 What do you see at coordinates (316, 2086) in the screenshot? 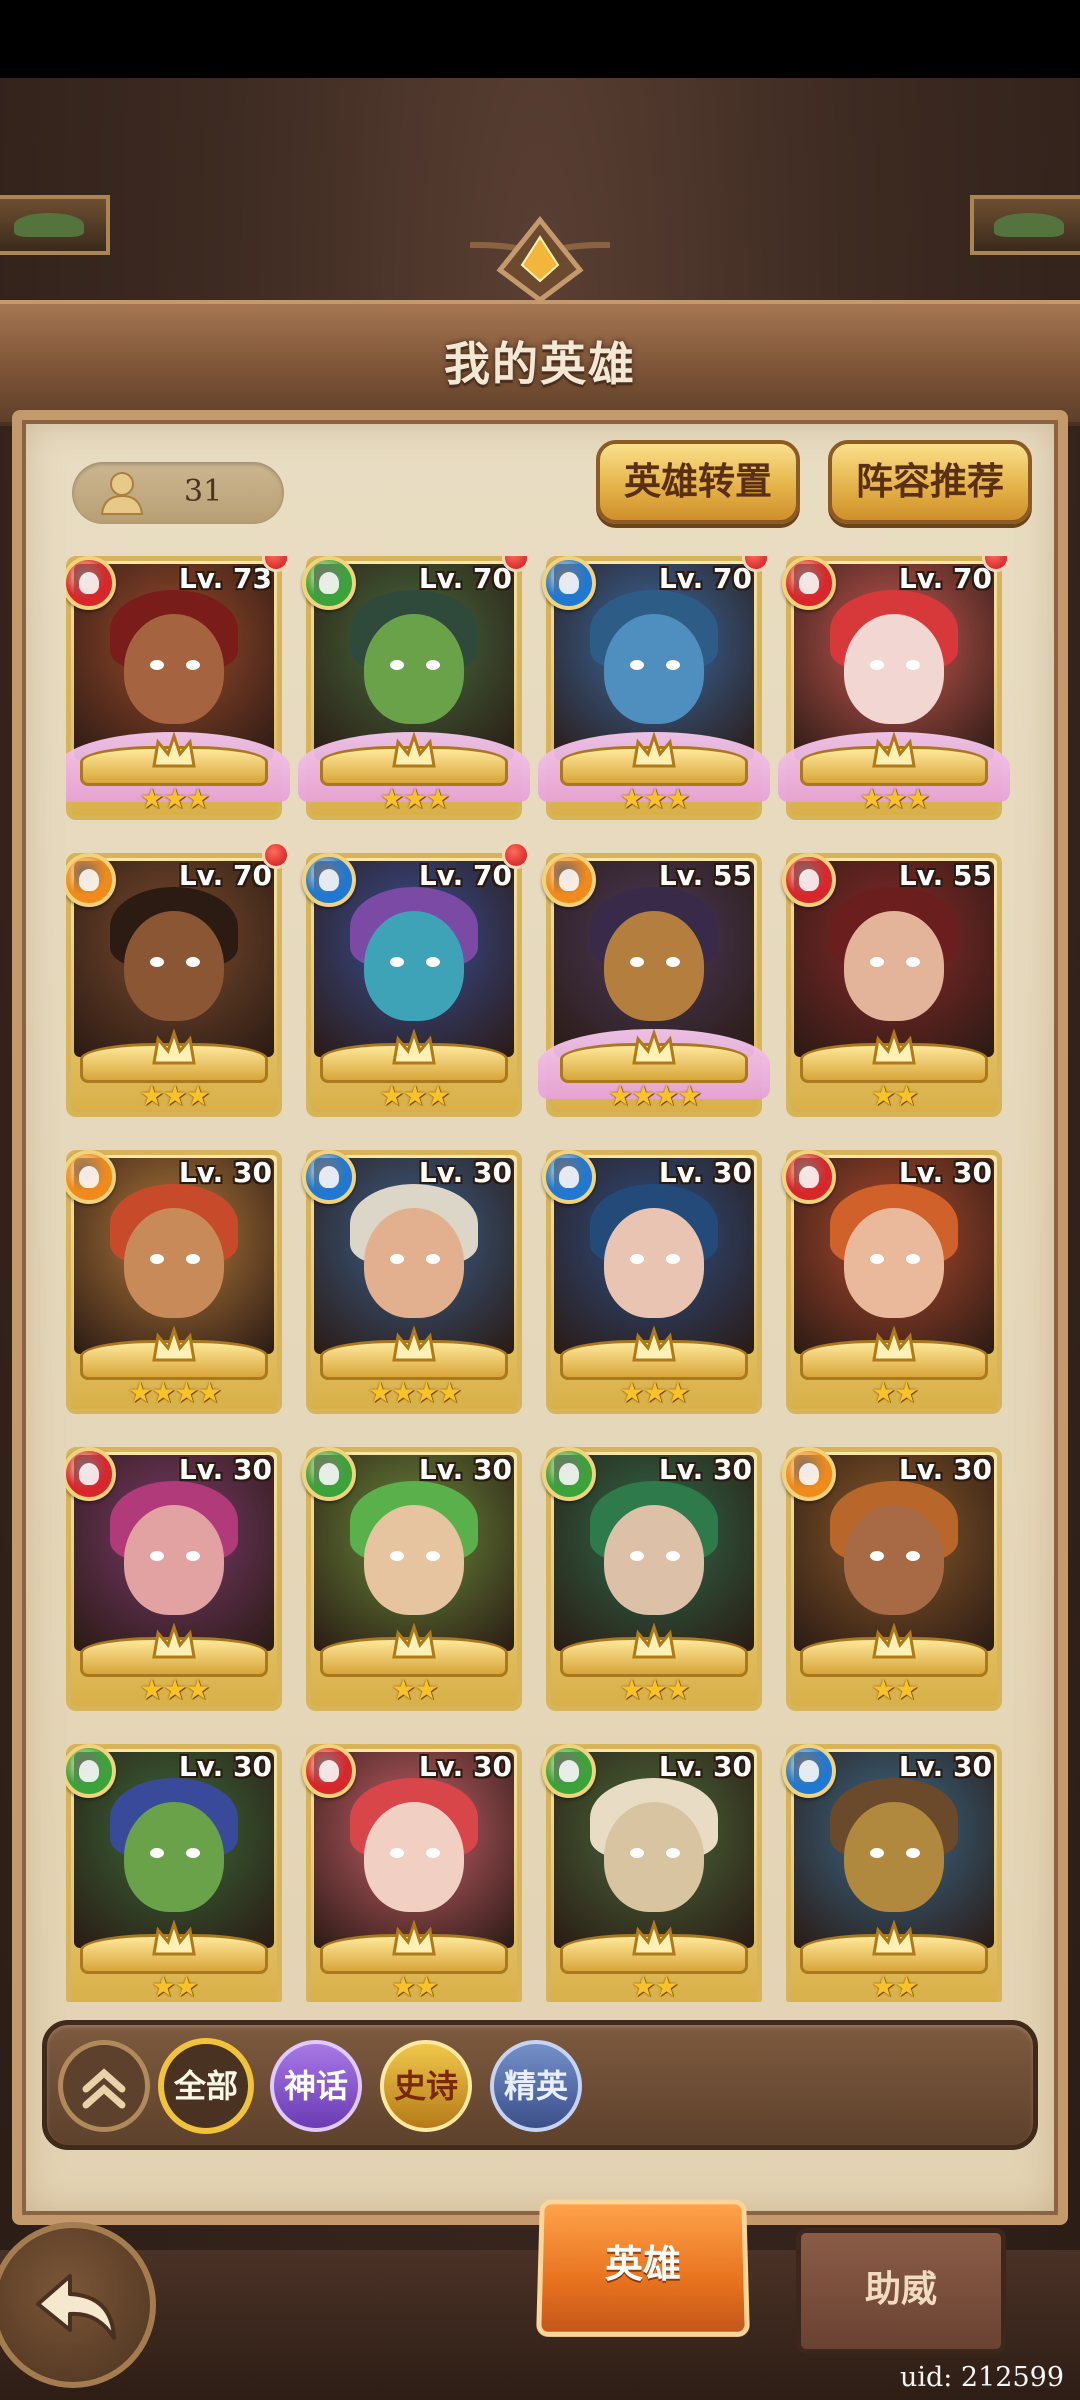
I see `filter-mythic-button: 神话` at bounding box center [316, 2086].